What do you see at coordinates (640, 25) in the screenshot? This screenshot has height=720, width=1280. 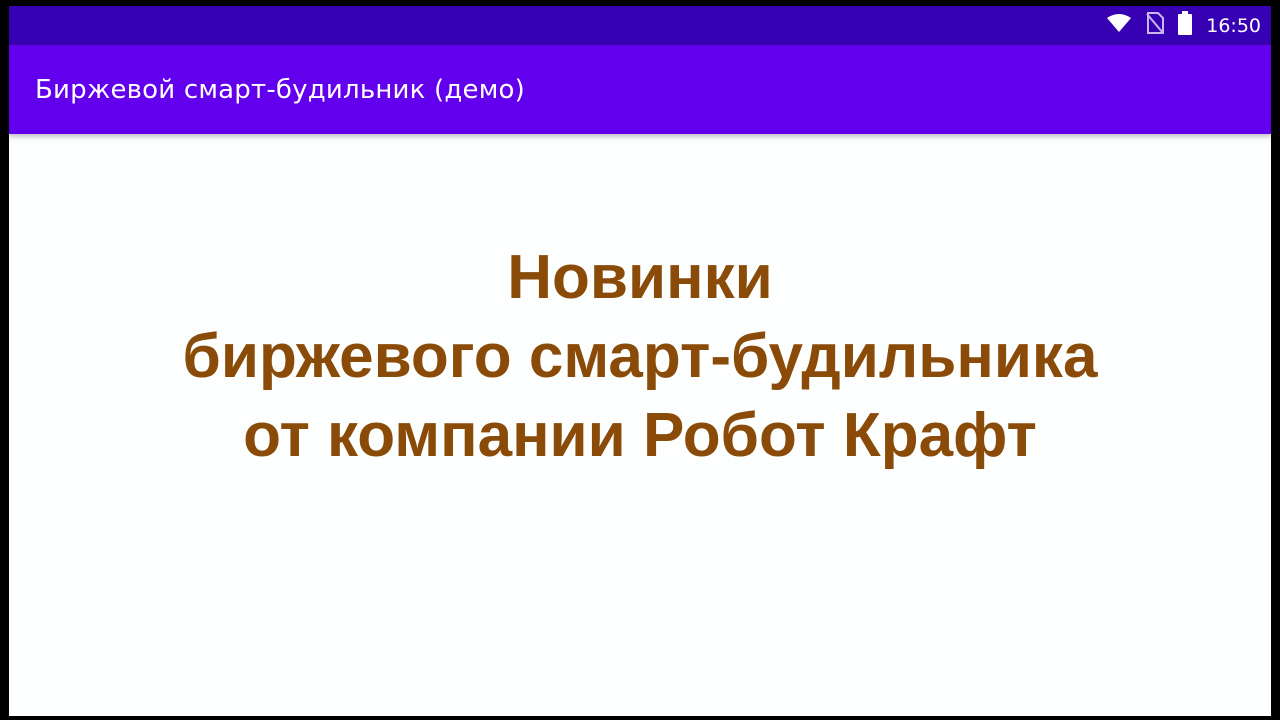 I see `status-bar: 16:50` at bounding box center [640, 25].